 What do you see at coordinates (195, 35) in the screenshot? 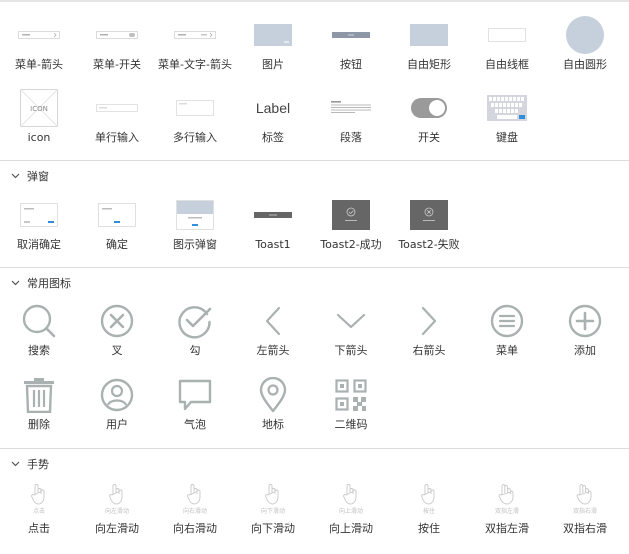
I see `menu-text-arrow-thumbnail` at bounding box center [195, 35].